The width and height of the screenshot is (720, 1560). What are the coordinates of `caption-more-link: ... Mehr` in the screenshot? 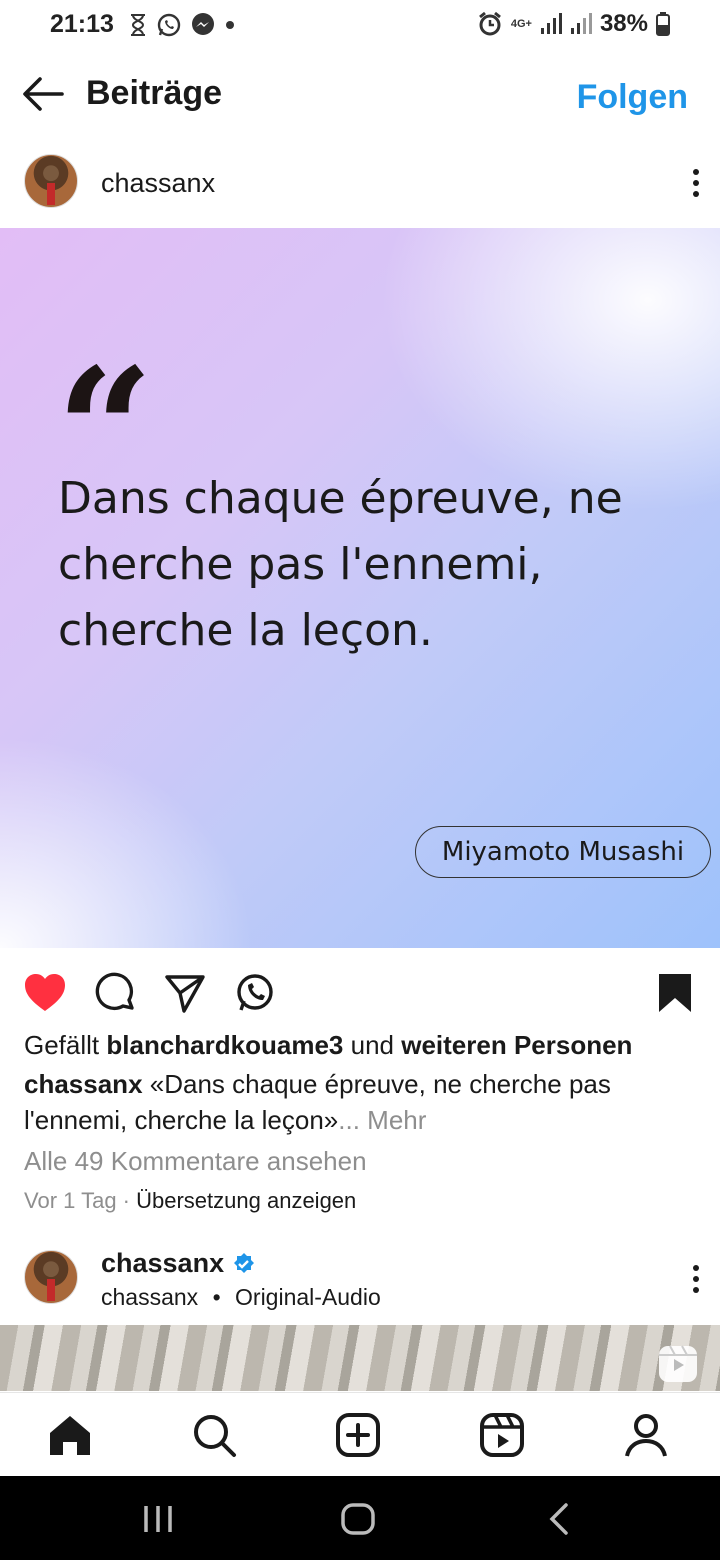 It's located at (382, 1120).